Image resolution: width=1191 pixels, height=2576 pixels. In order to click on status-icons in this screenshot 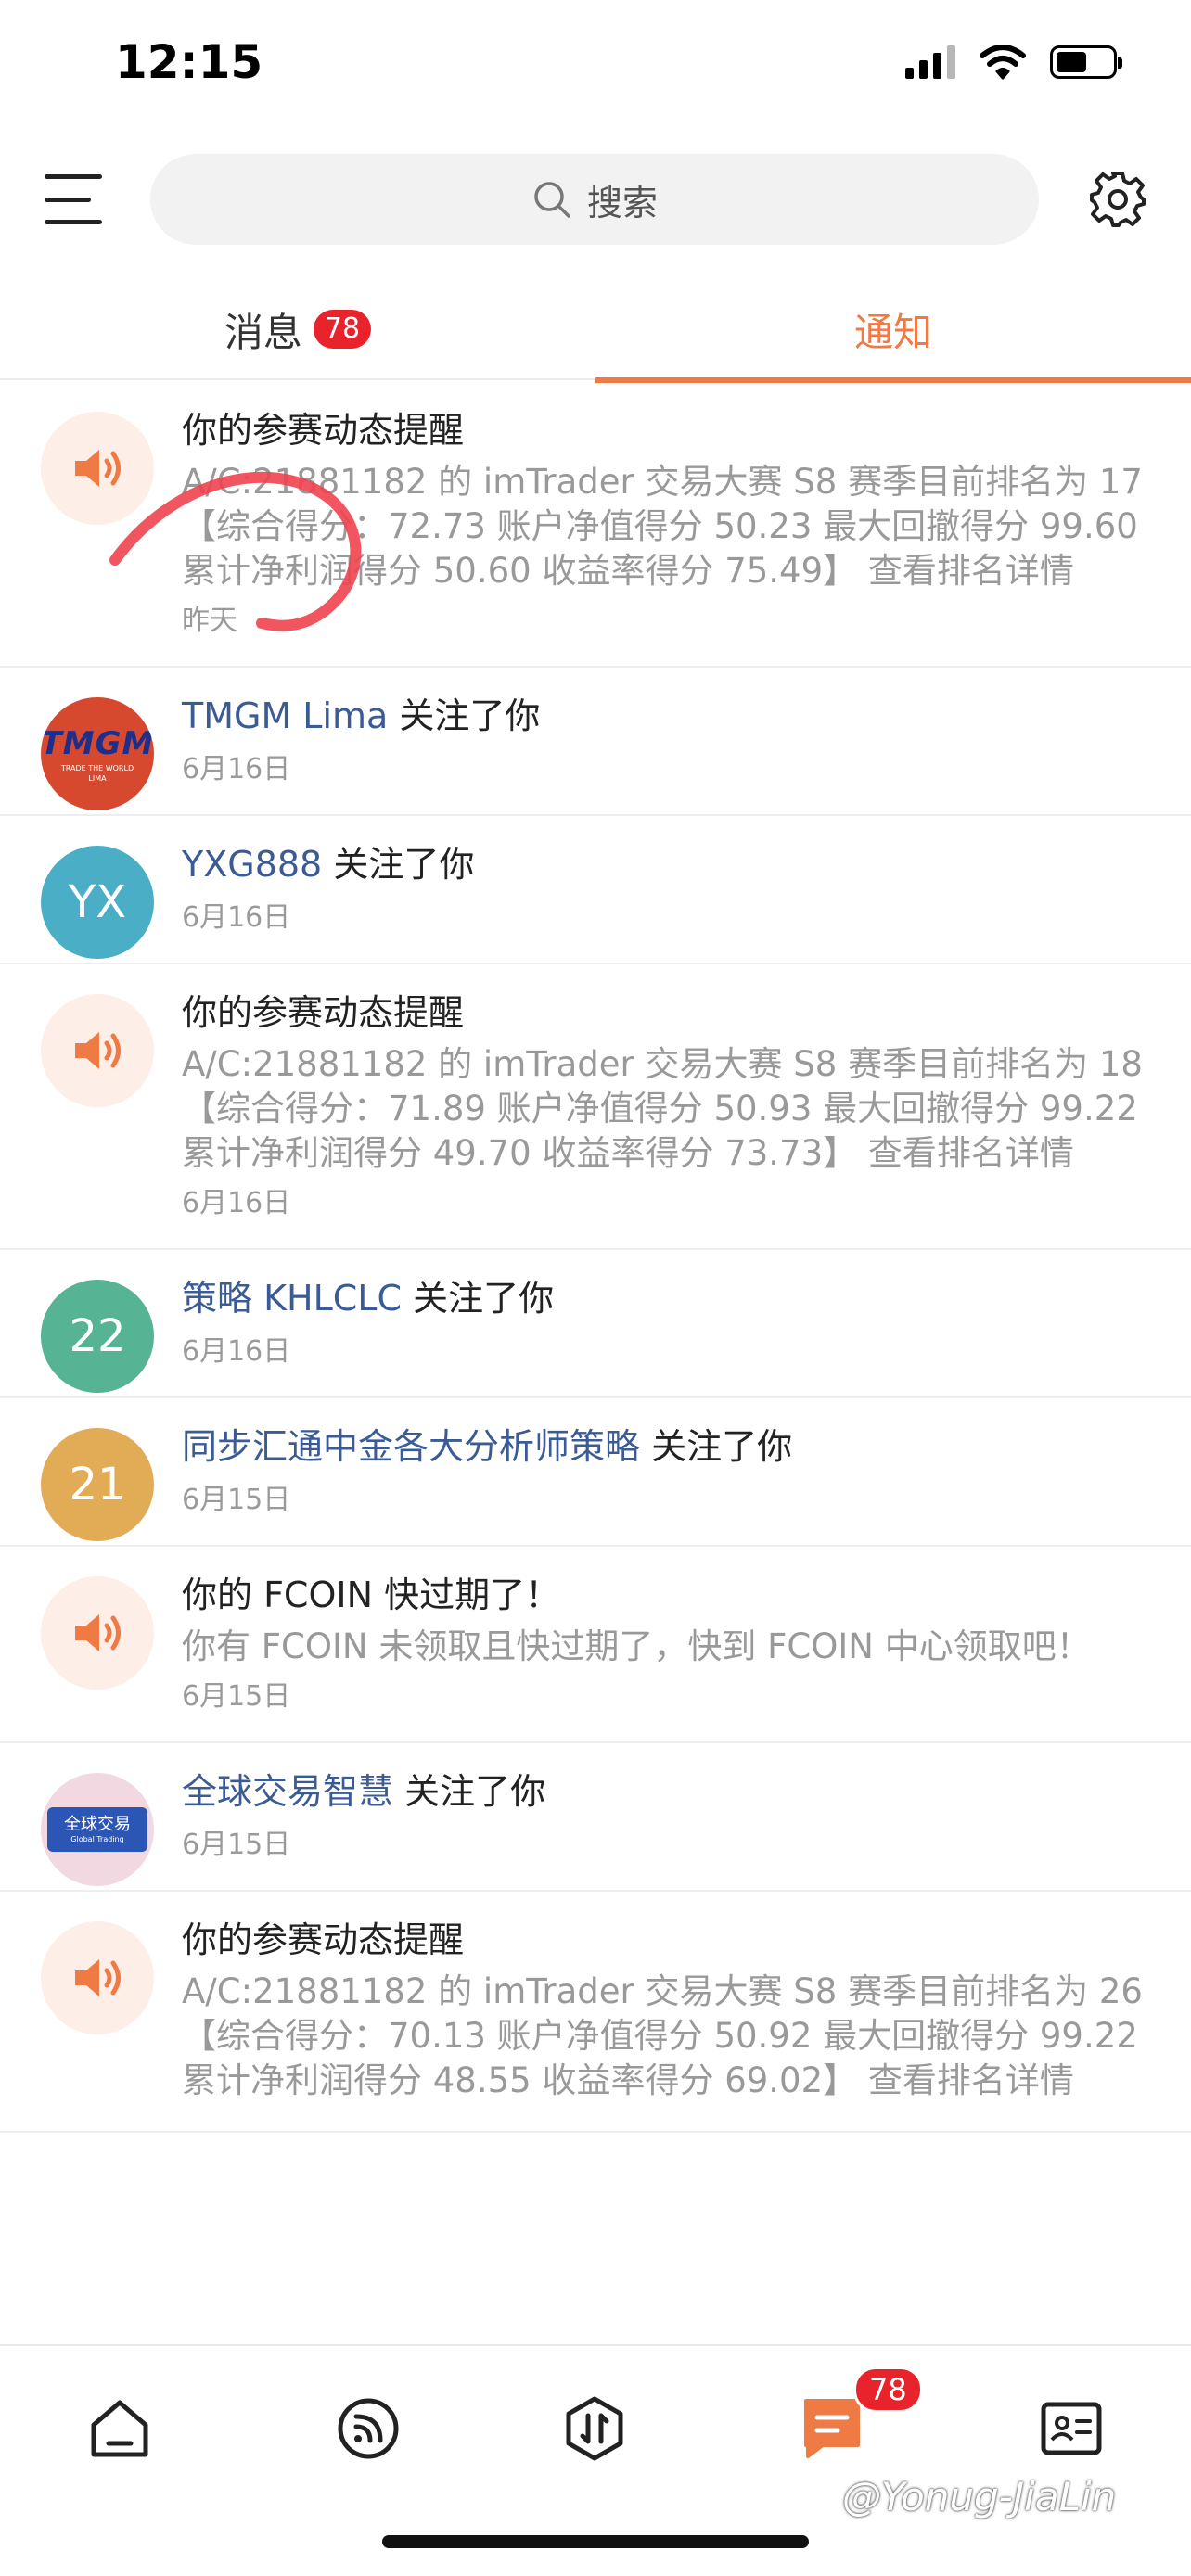, I will do `click(1014, 62)`.